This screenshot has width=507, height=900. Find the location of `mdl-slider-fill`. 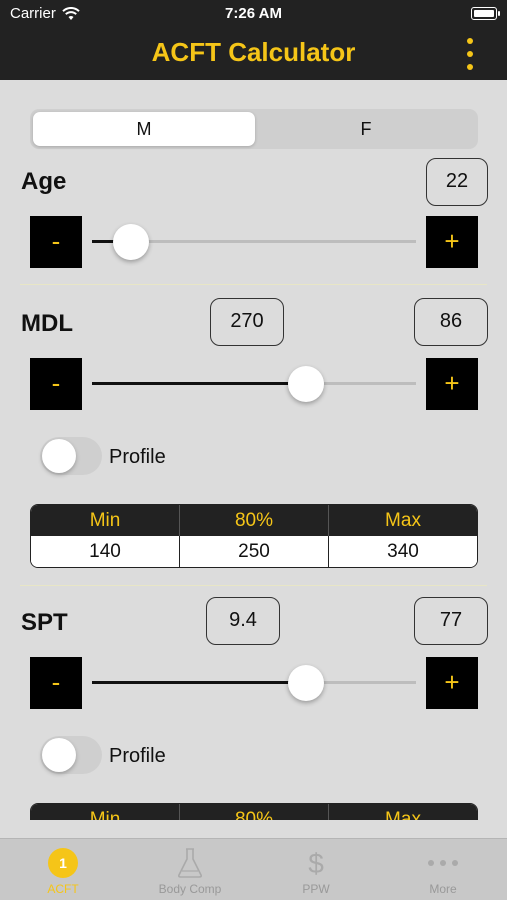

mdl-slider-fill is located at coordinates (199, 383).